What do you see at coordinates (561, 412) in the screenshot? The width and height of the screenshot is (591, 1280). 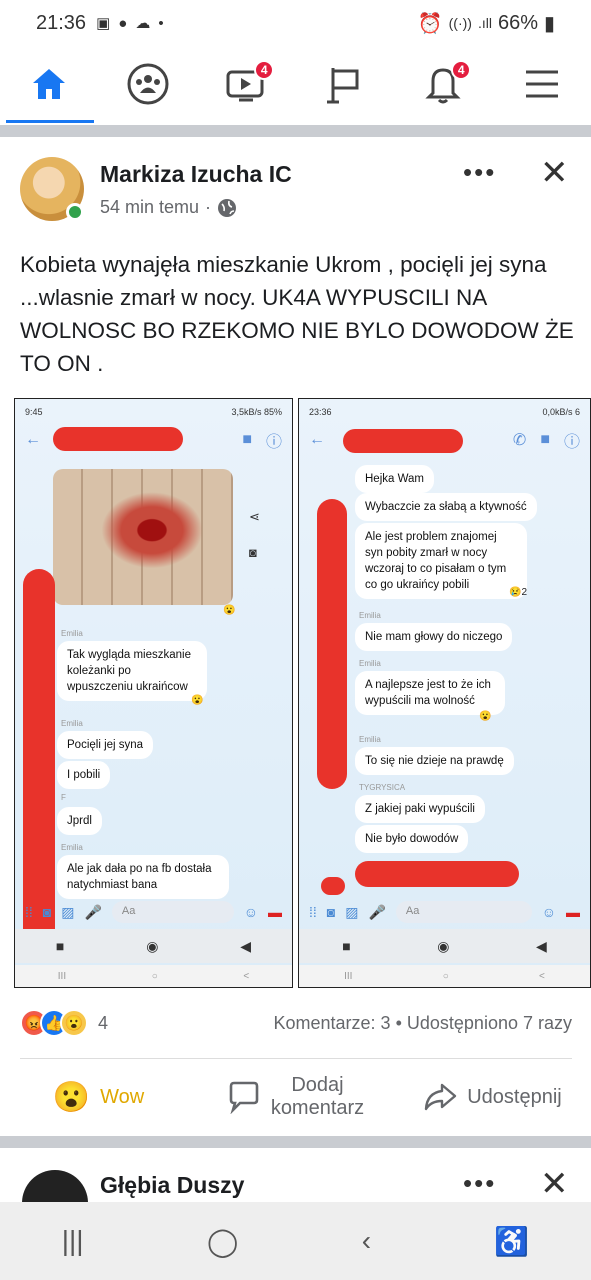 I see `shot-status-right: 0,0kB/s 6` at bounding box center [561, 412].